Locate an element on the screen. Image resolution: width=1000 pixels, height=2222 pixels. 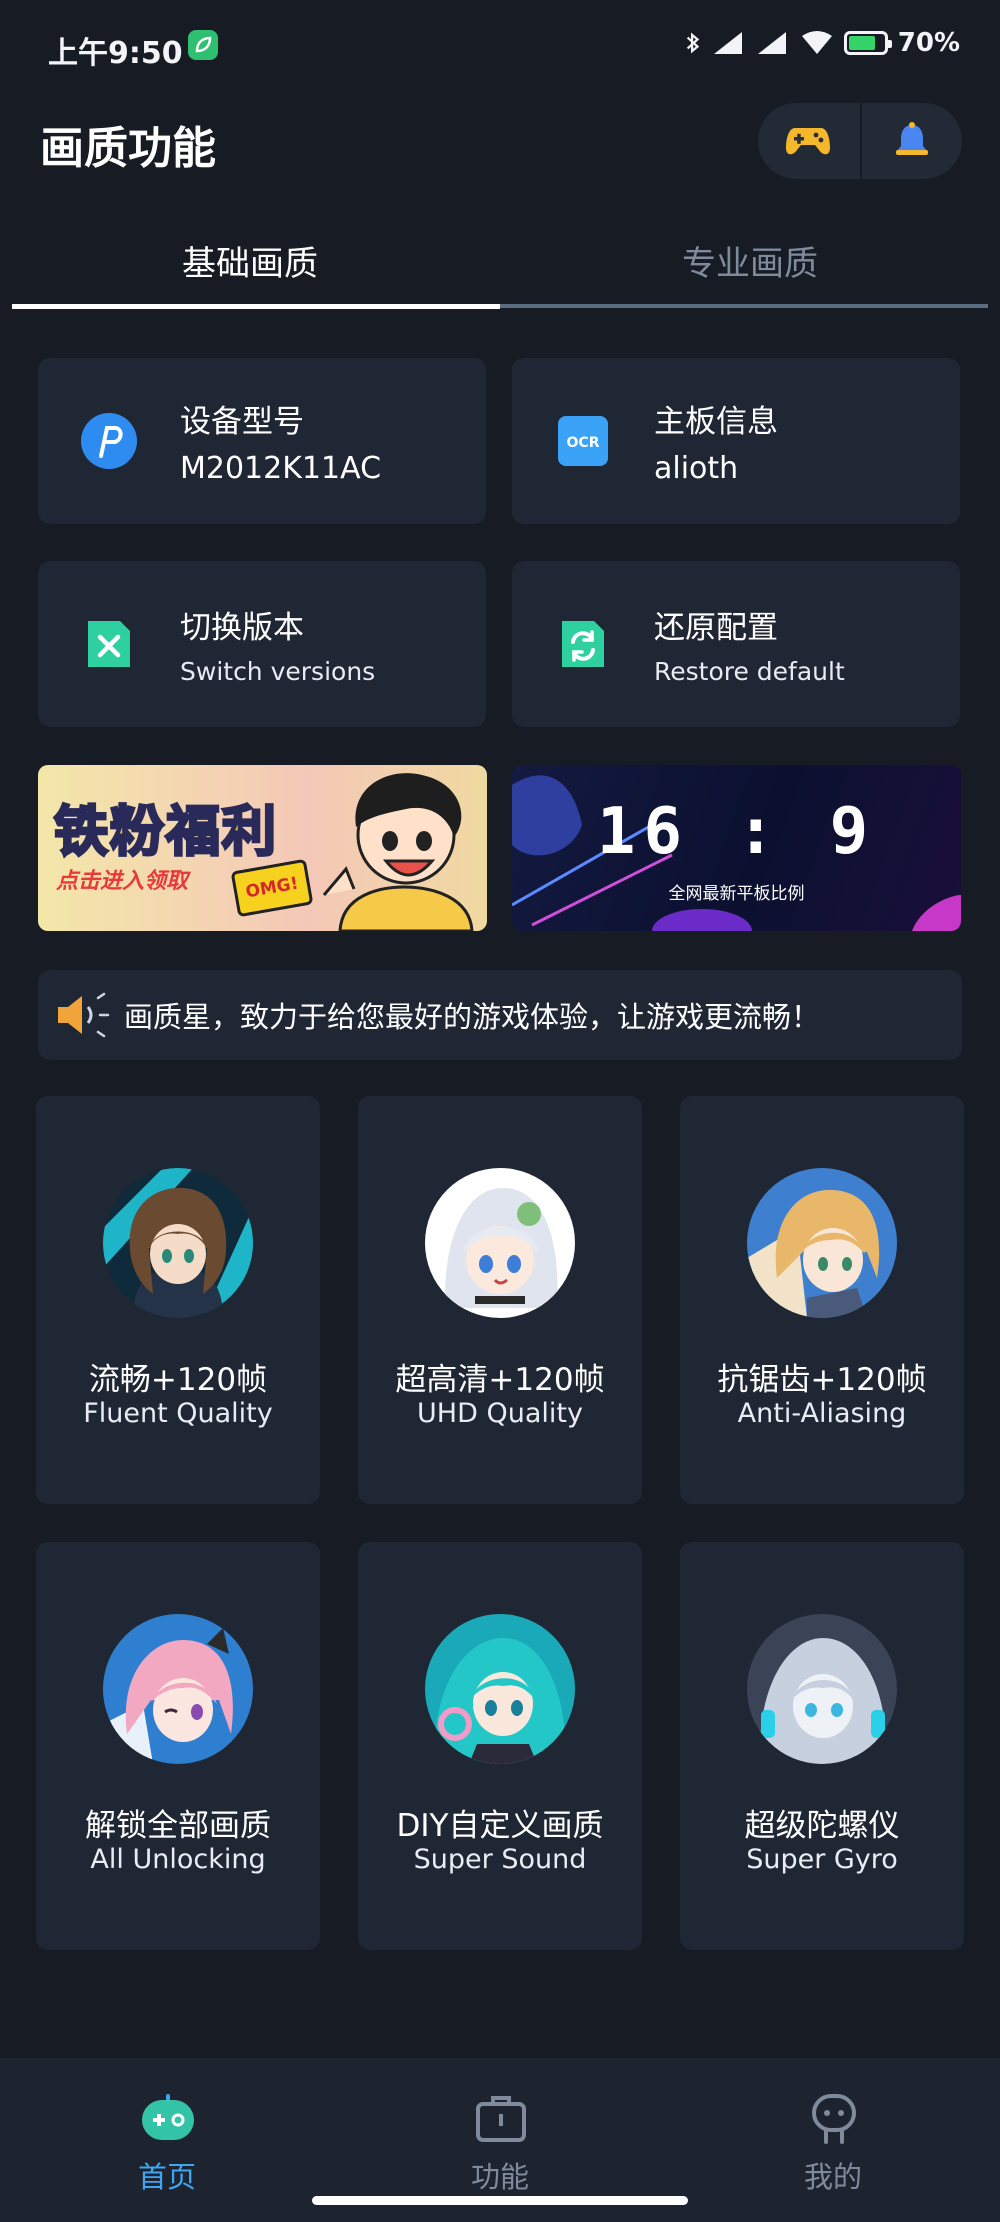
notice-text: 画质星，致力于给您最好的游戏体验，让游戏更流畅！ is located at coordinates (472, 1017).